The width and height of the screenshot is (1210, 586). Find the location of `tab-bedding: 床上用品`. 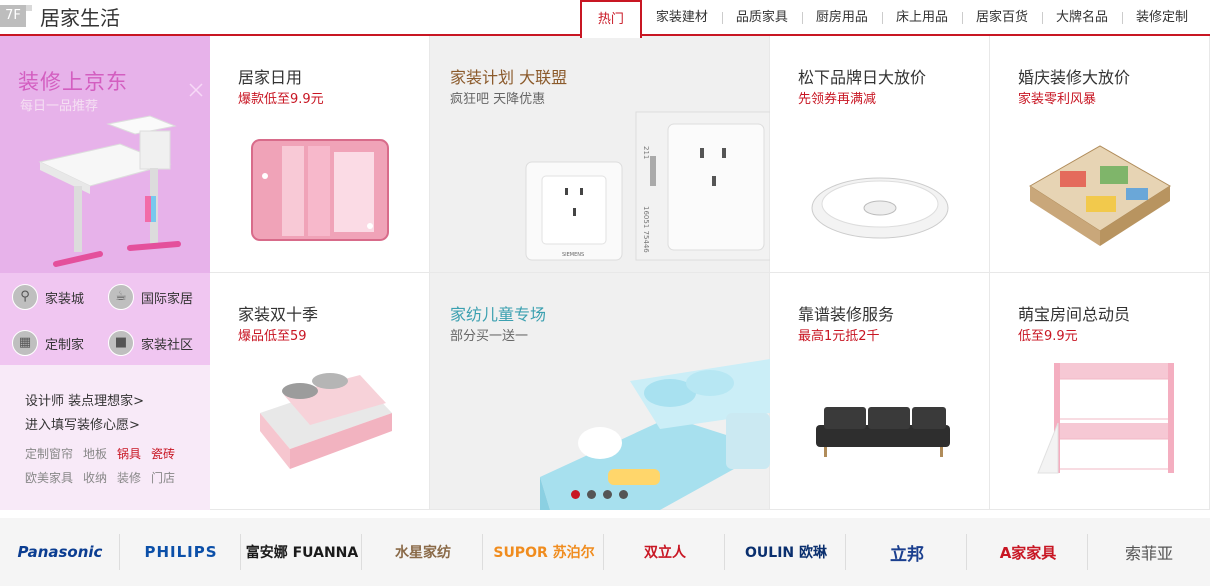

tab-bedding: 床上用品 is located at coordinates (921, 18).